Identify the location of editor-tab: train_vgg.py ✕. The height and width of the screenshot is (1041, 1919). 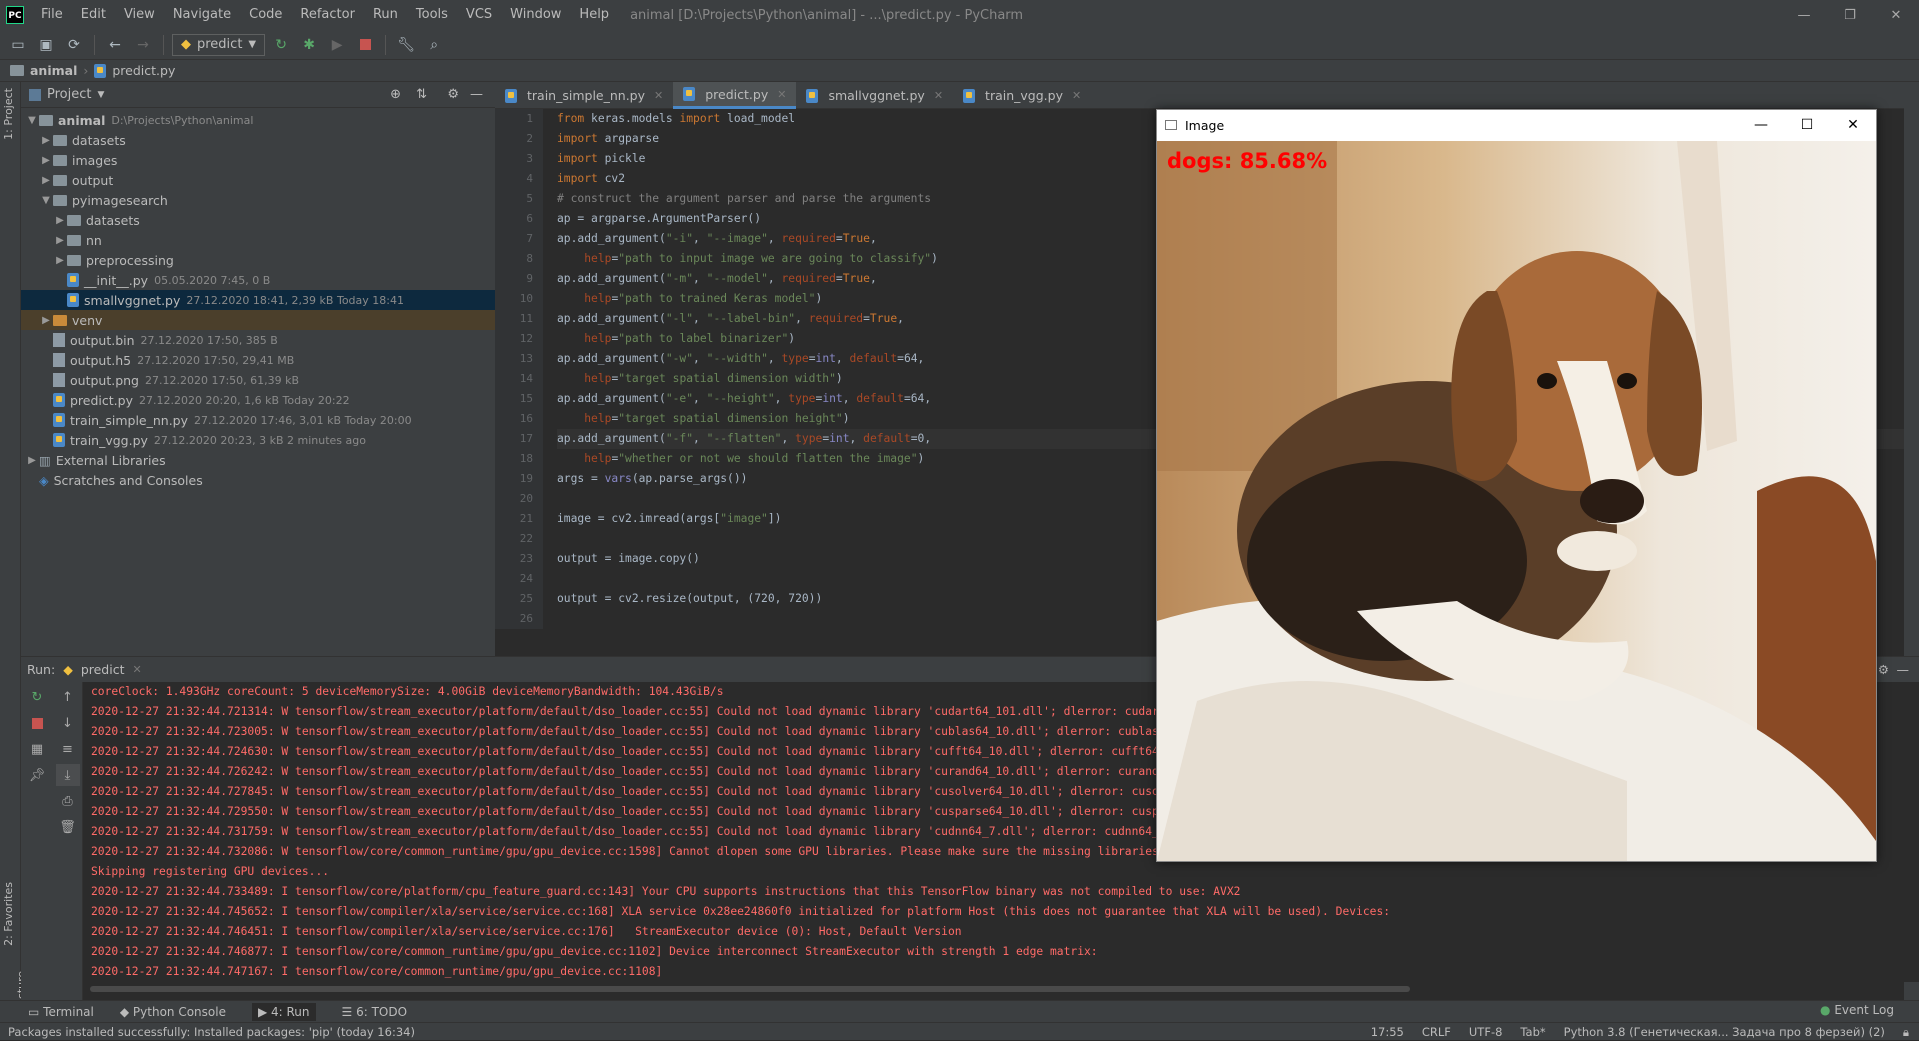
(1022, 95).